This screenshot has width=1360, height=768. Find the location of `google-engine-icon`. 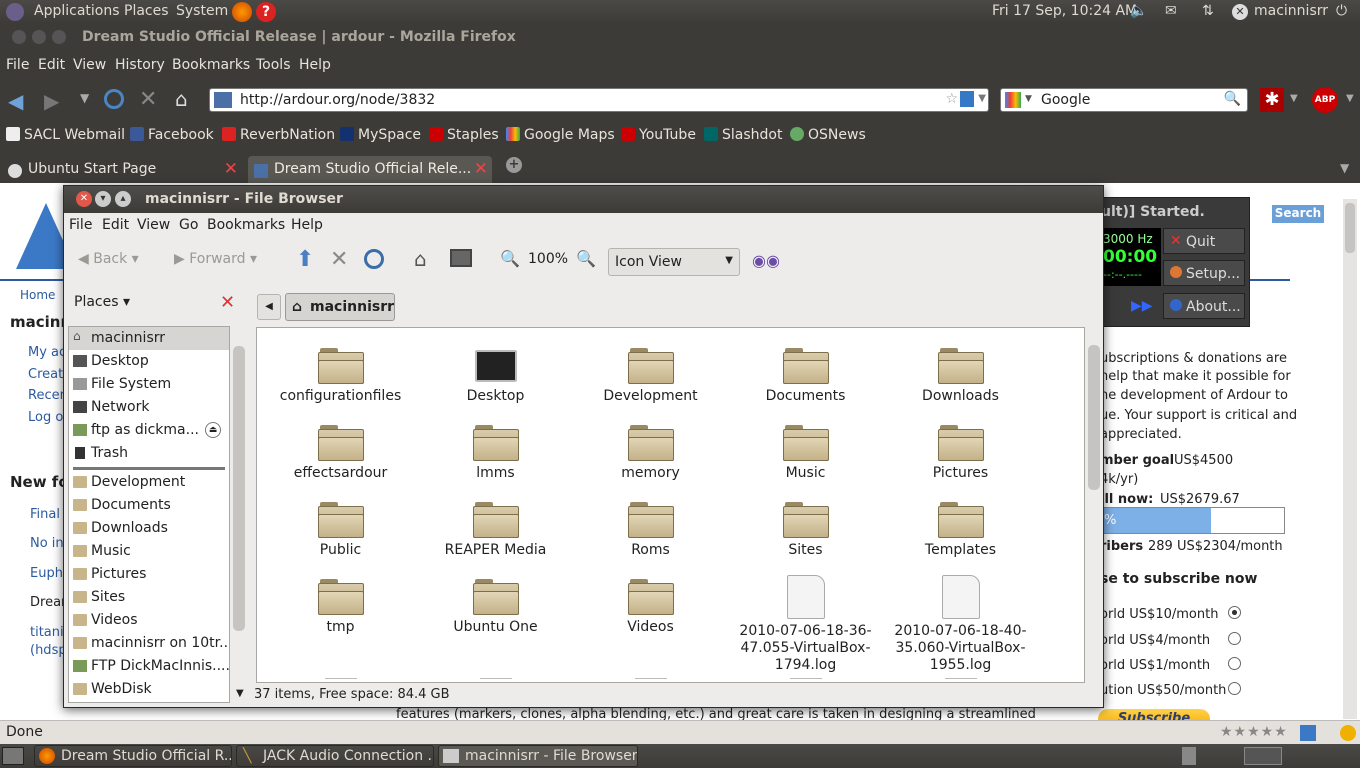

google-engine-icon is located at coordinates (1013, 100).